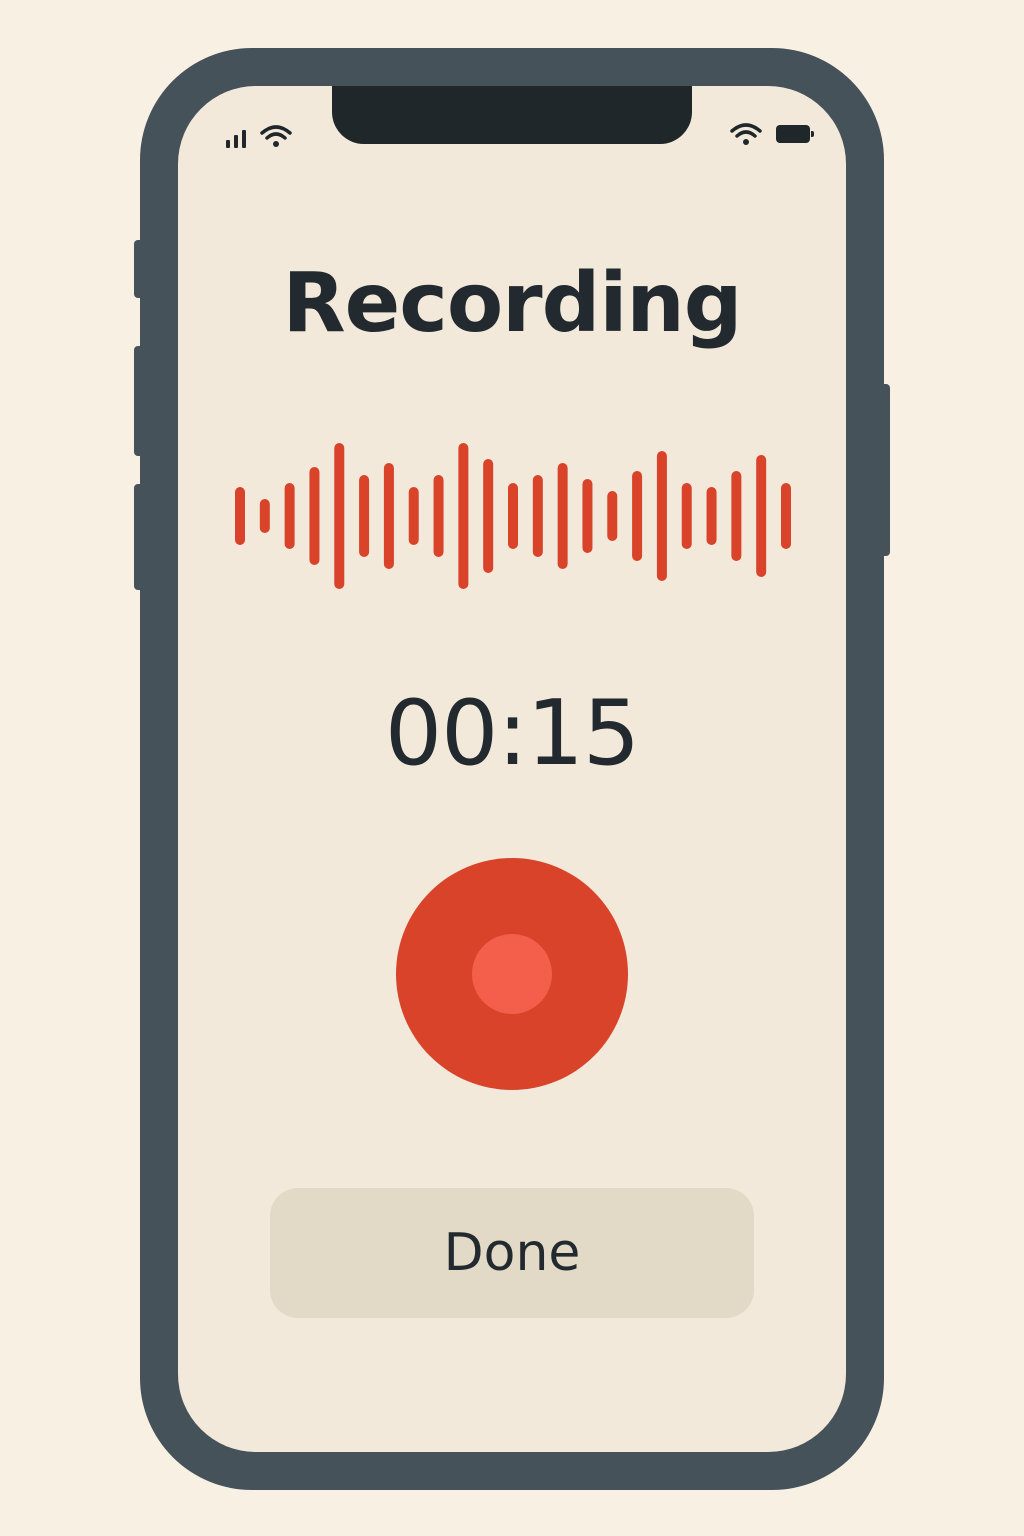 The width and height of the screenshot is (1024, 1536). I want to click on cellular-signal-icon, so click(236, 138).